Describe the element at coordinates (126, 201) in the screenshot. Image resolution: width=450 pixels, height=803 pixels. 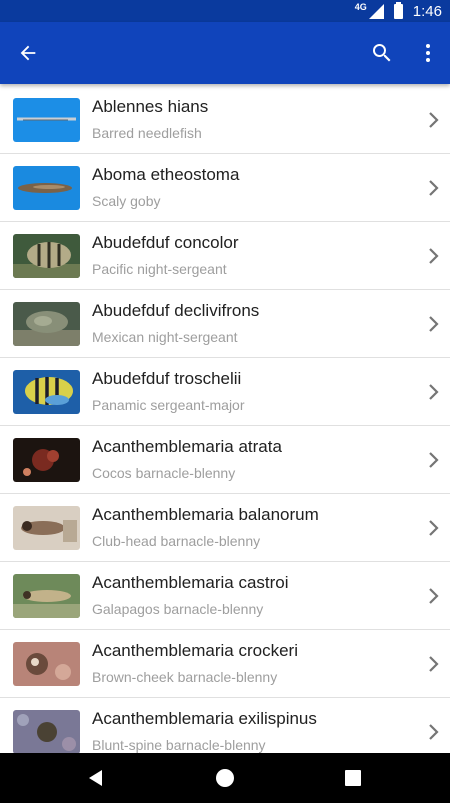
I see `common-name: Scaly goby` at that location.